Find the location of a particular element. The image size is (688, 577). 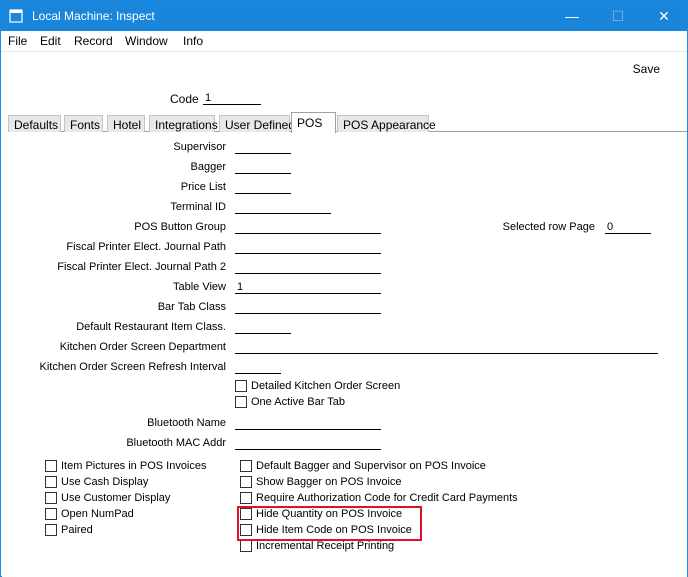

menu-window: Window is located at coordinates (146, 41).